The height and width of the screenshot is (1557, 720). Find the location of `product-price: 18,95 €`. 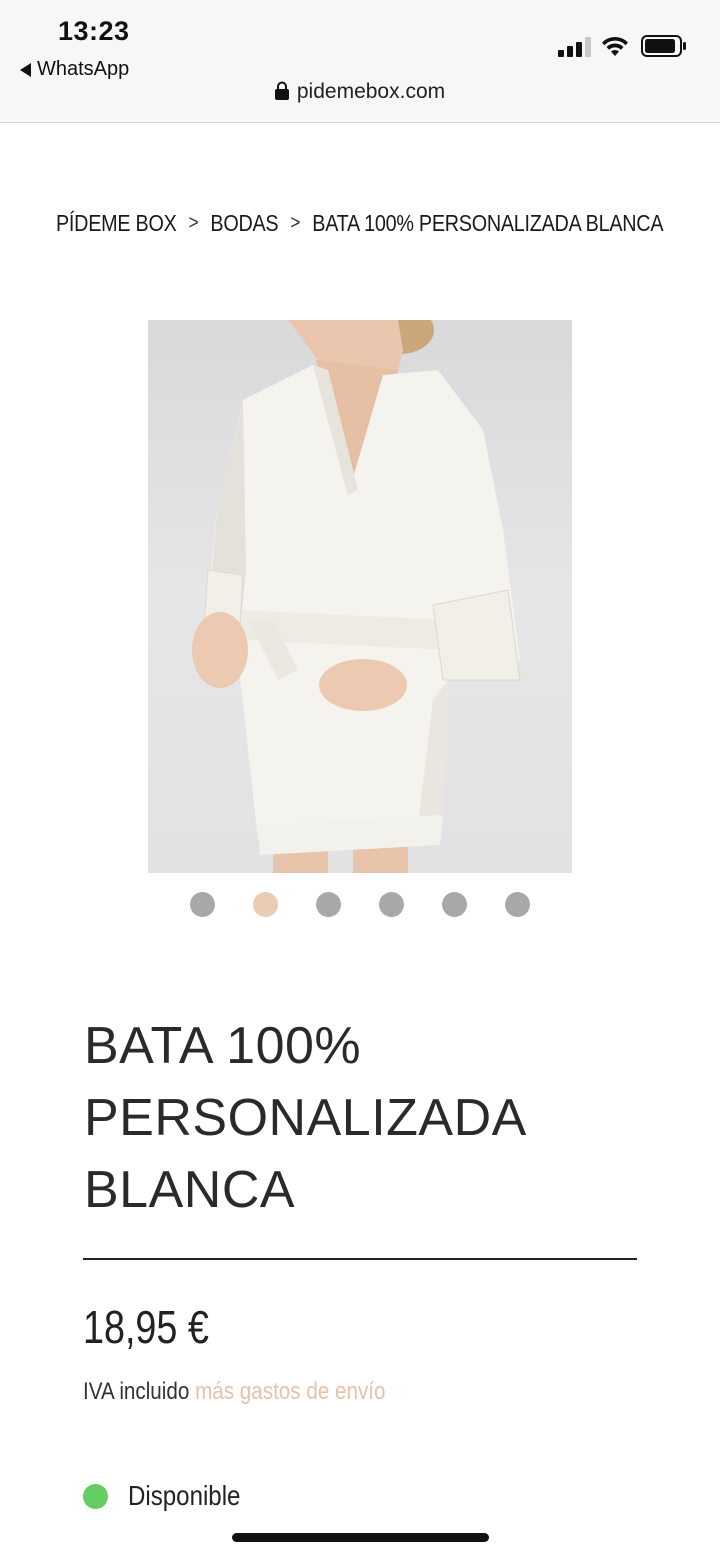

product-price: 18,95 € is located at coordinates (146, 1327).